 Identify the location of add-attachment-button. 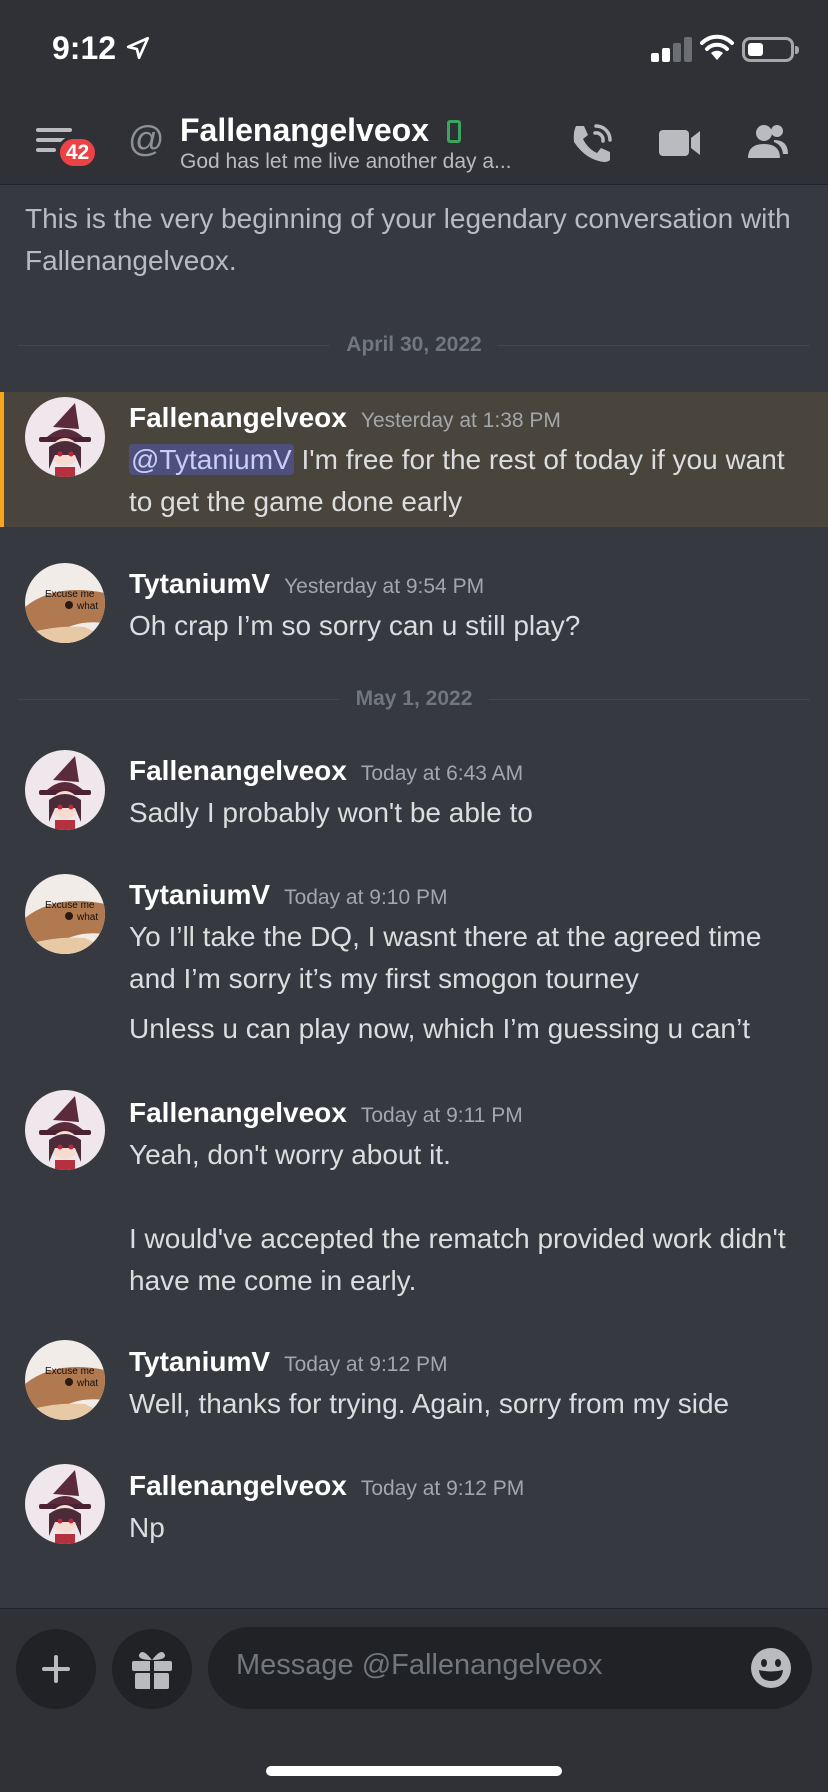
(56, 1669).